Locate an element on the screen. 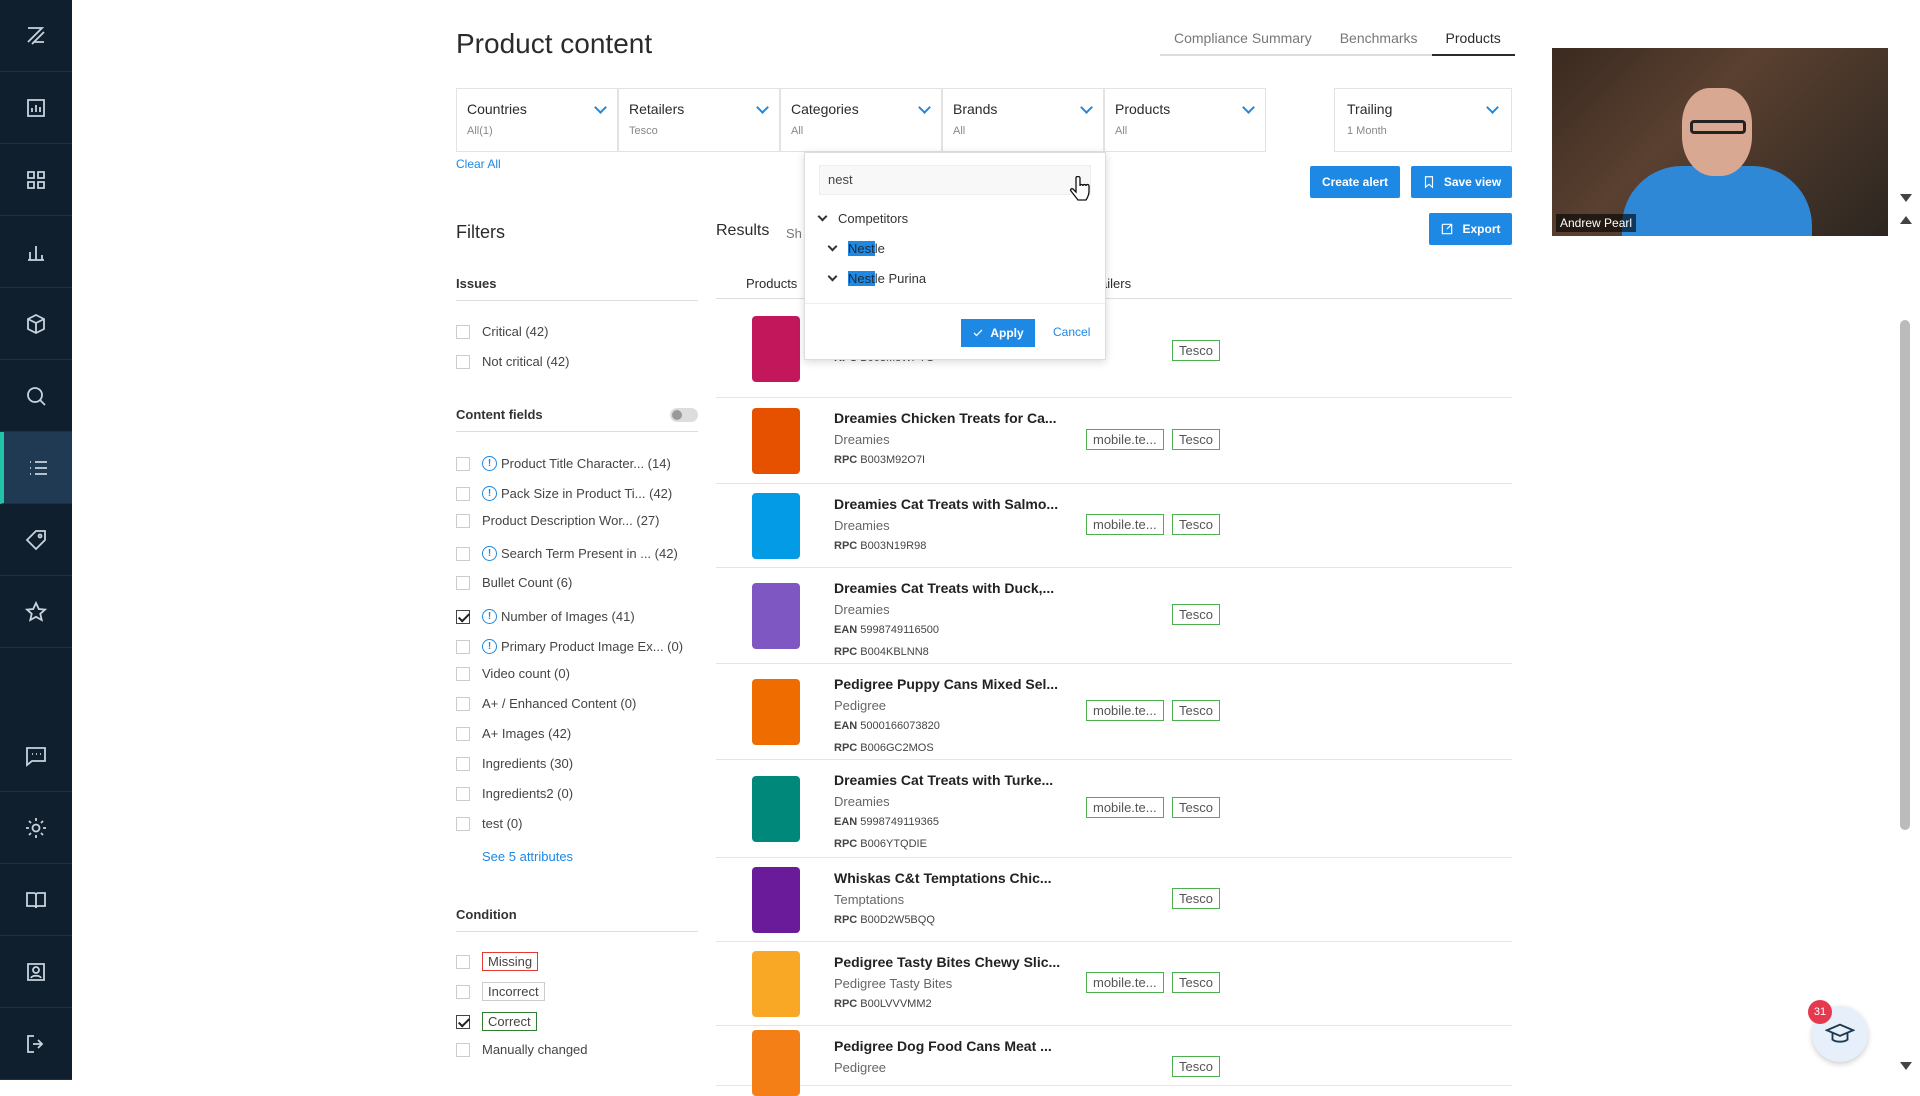 This screenshot has width=1920, height=1096. content-field-row: test (0) is located at coordinates (489, 823).